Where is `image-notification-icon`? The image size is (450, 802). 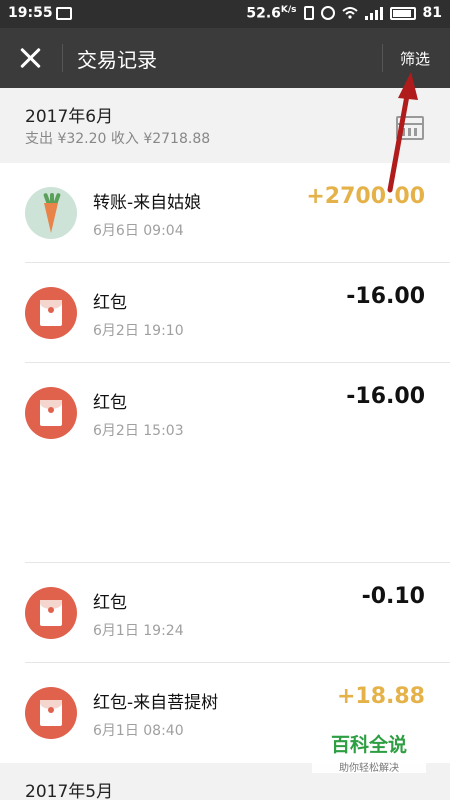
image-notification-icon is located at coordinates (64, 13).